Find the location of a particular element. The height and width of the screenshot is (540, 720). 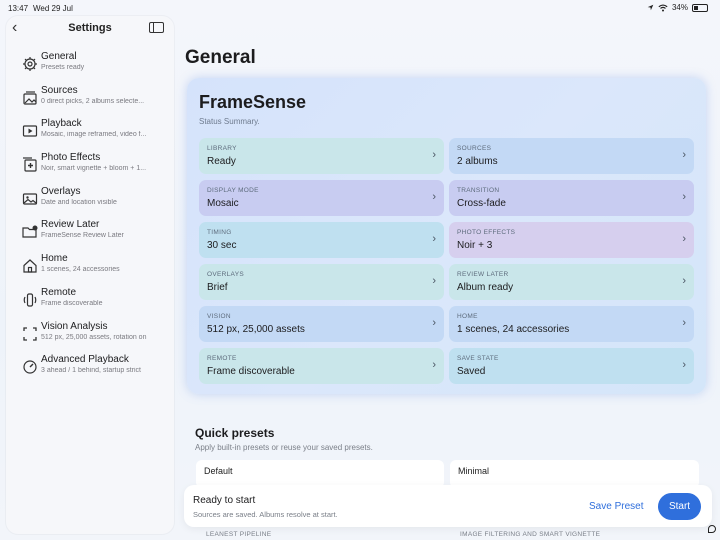

tile-value: 1 scenes, 24 accessories is located at coordinates (513, 329).